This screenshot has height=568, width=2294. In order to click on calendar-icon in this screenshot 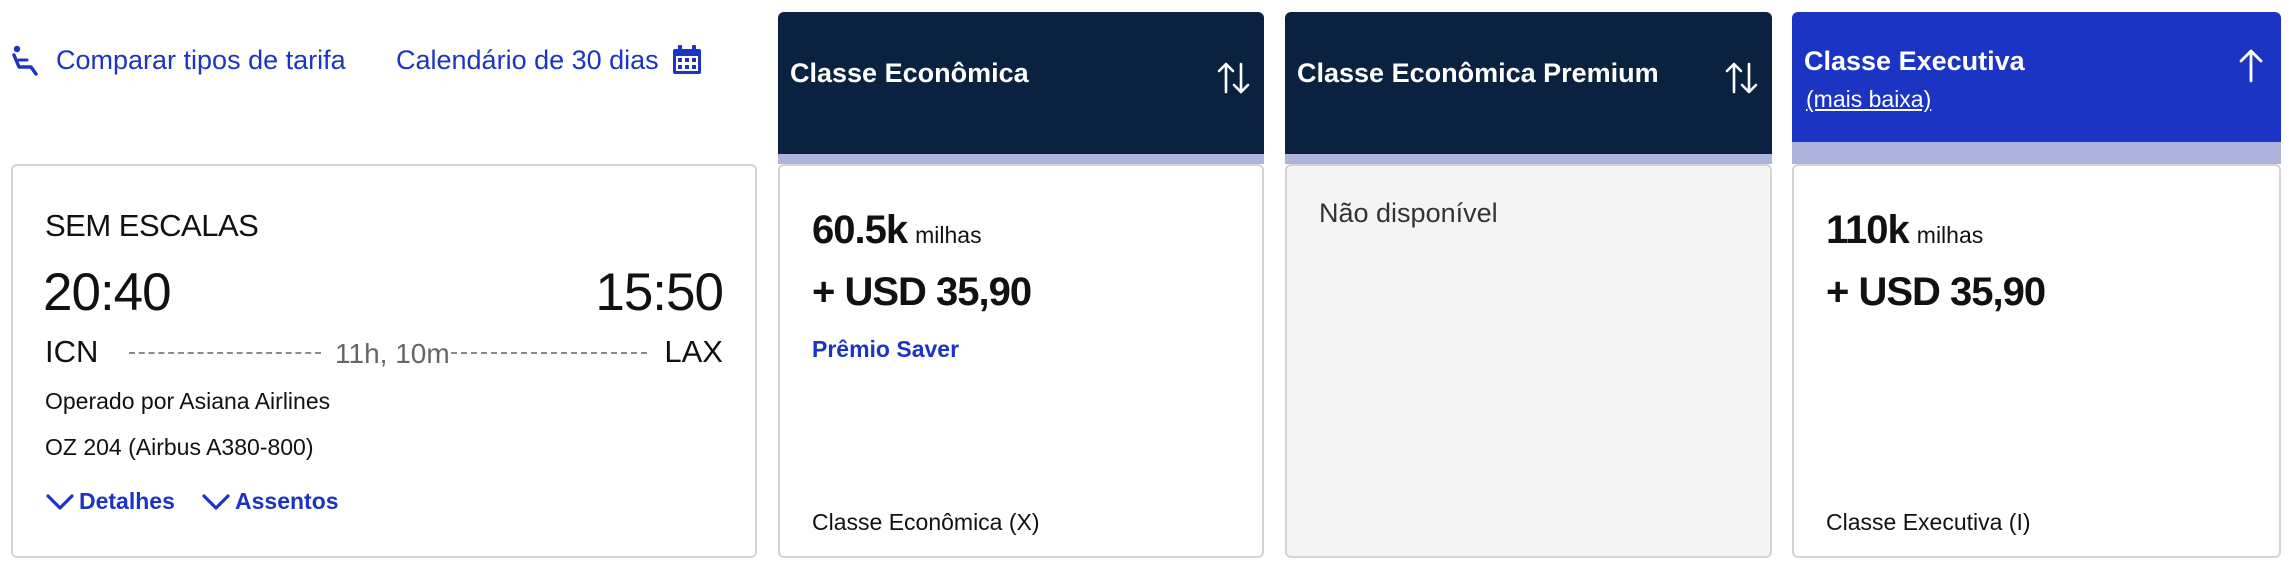, I will do `click(687, 60)`.